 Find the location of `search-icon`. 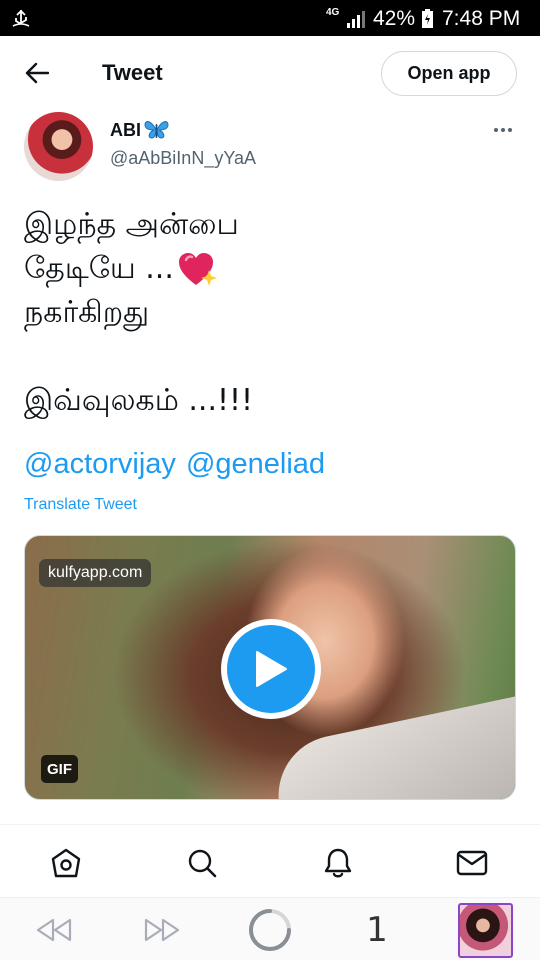

search-icon is located at coordinates (202, 863).